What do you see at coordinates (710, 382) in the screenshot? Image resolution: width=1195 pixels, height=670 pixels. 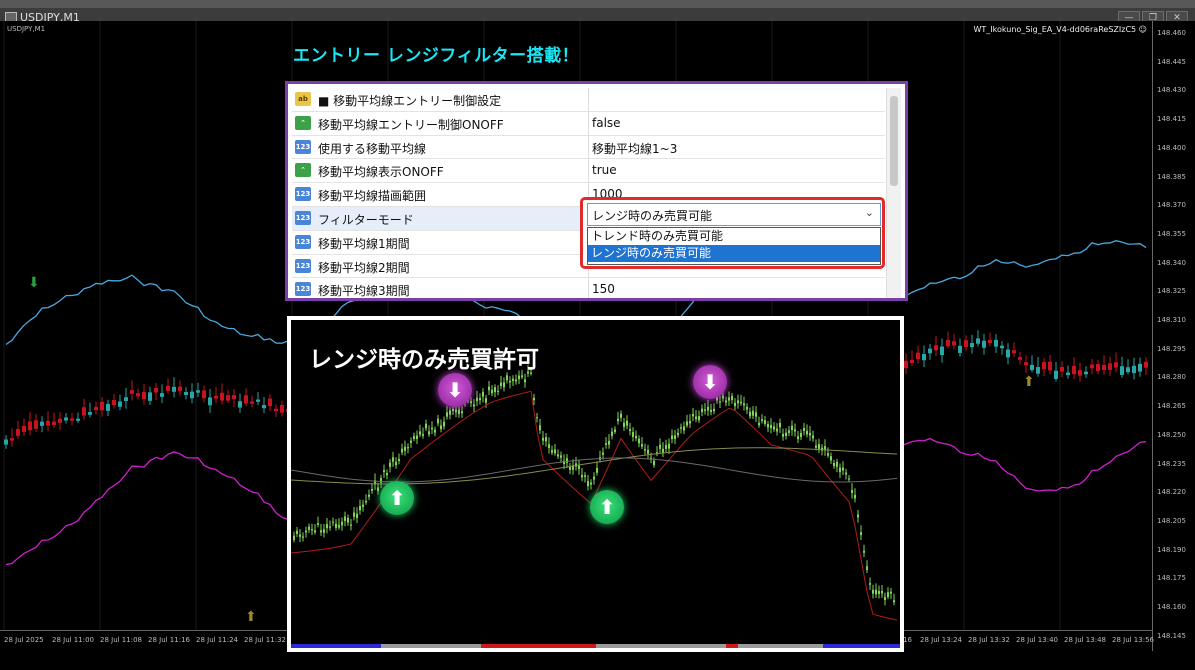 I see `sell-signal-icon: ⬇` at bounding box center [710, 382].